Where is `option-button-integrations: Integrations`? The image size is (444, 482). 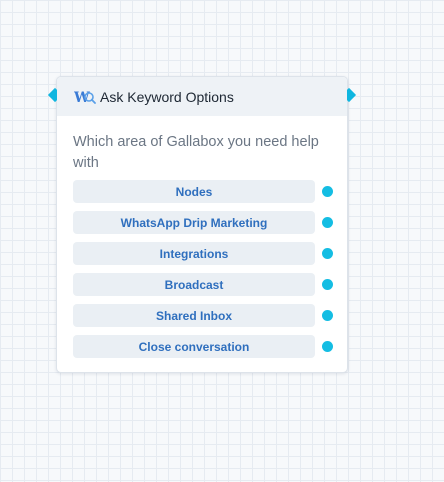 option-button-integrations: Integrations is located at coordinates (194, 253).